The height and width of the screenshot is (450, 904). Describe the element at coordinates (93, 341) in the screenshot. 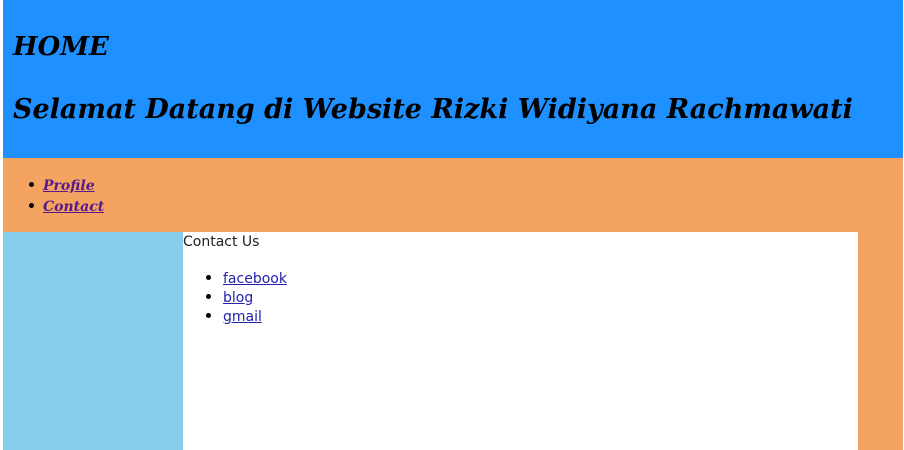

I see `sidebar` at that location.